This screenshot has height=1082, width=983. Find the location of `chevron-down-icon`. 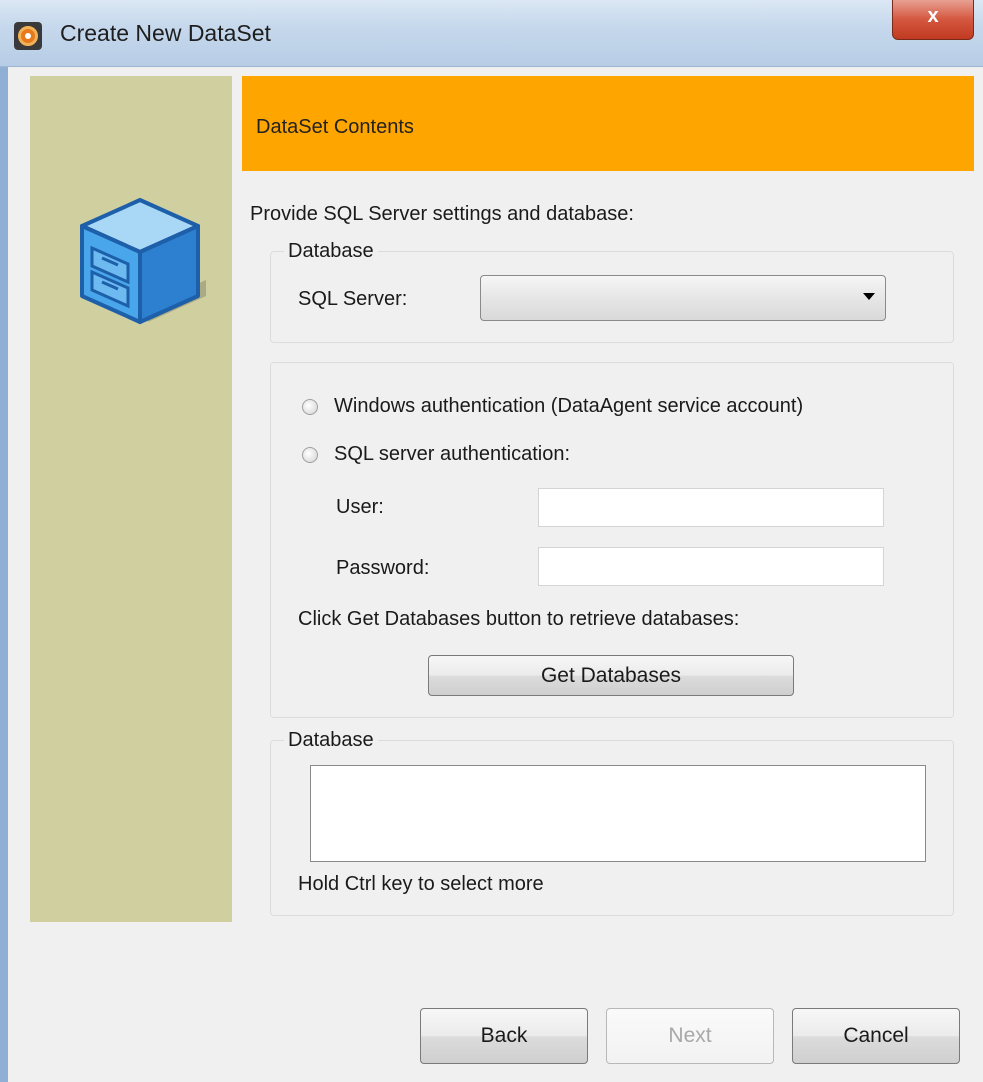

chevron-down-icon is located at coordinates (869, 296).